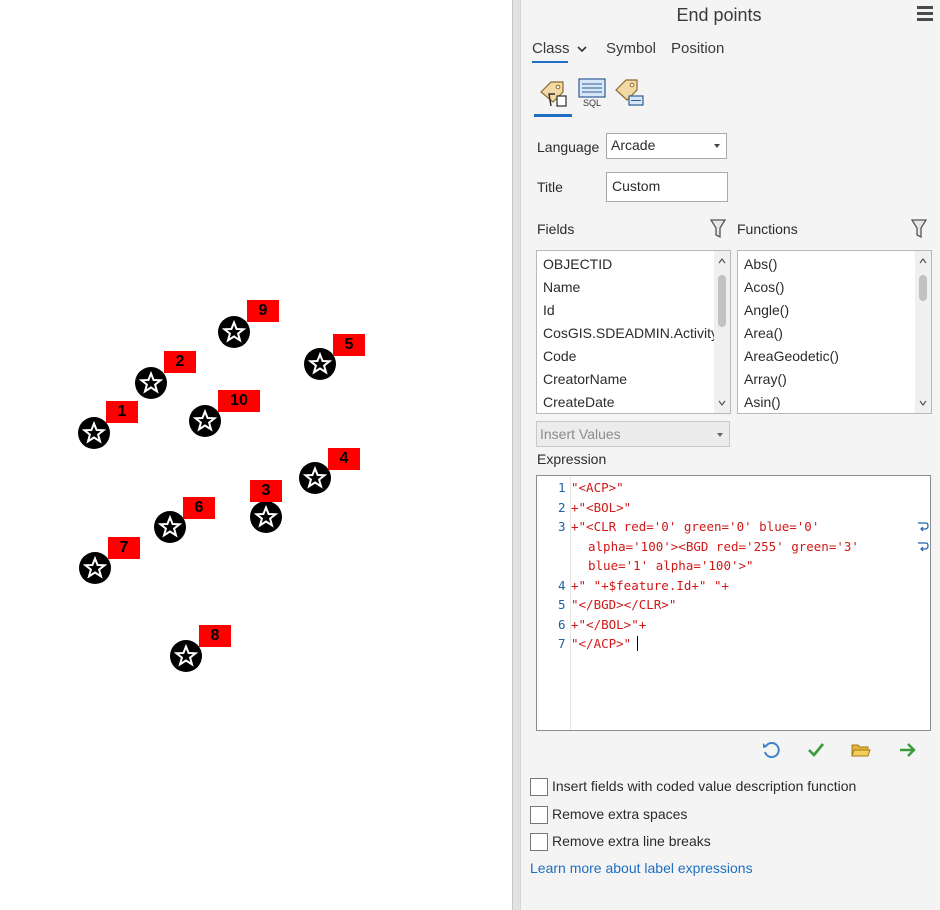  What do you see at coordinates (722, 332) in the screenshot?
I see `fields-scrollbar` at bounding box center [722, 332].